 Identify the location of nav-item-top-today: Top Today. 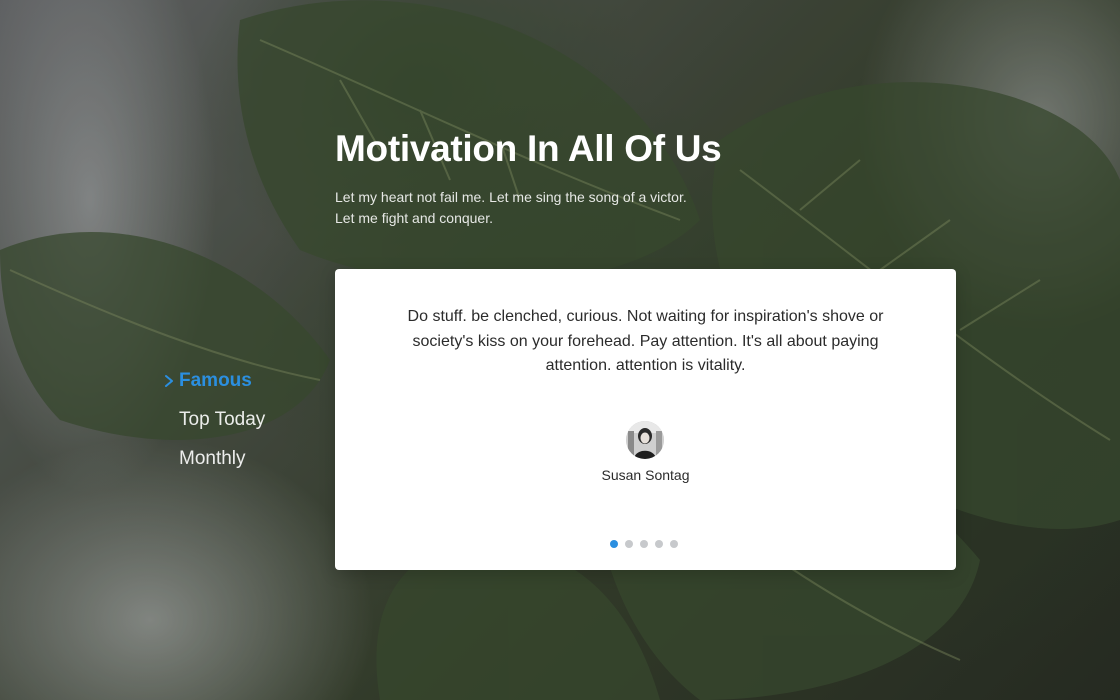
(243, 426).